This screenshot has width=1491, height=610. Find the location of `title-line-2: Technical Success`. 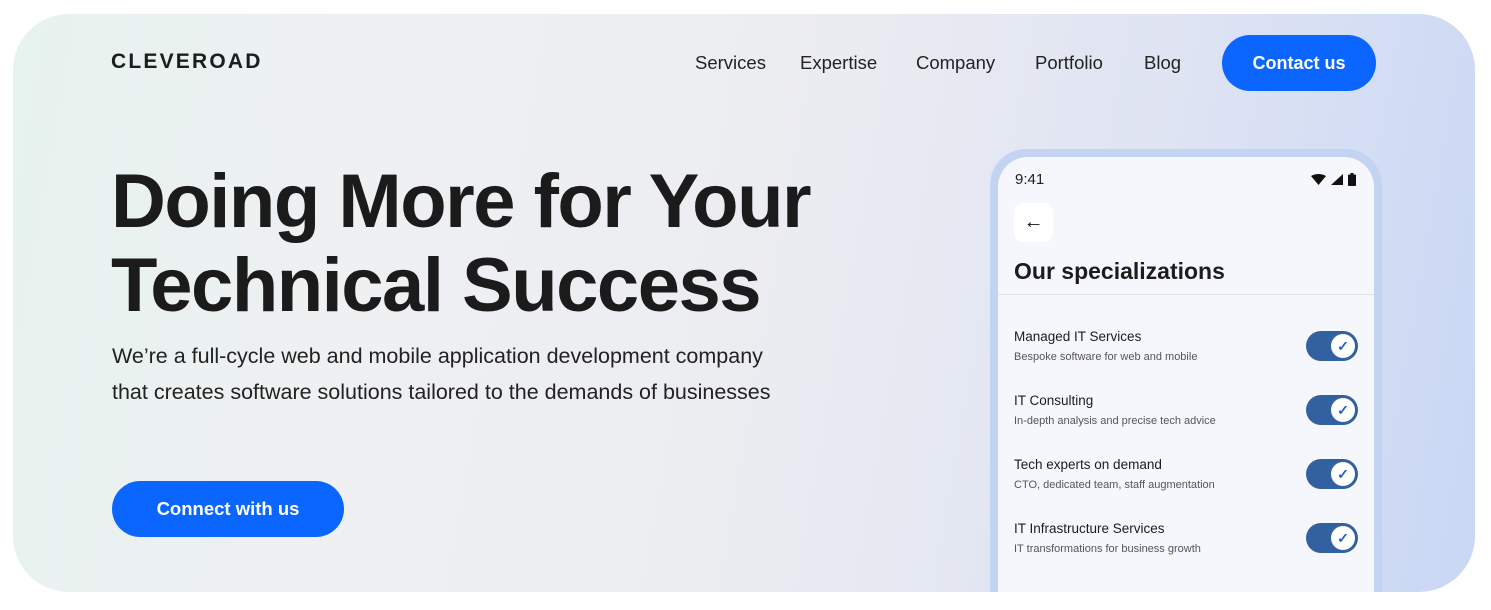

title-line-2: Technical Success is located at coordinates (436, 285).